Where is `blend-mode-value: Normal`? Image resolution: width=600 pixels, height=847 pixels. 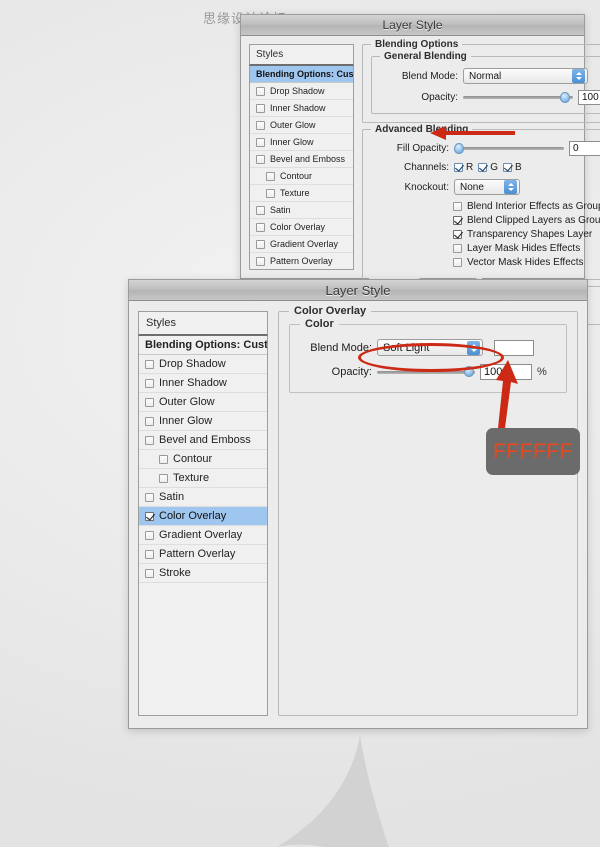
blend-mode-value: Normal is located at coordinates (485, 76).